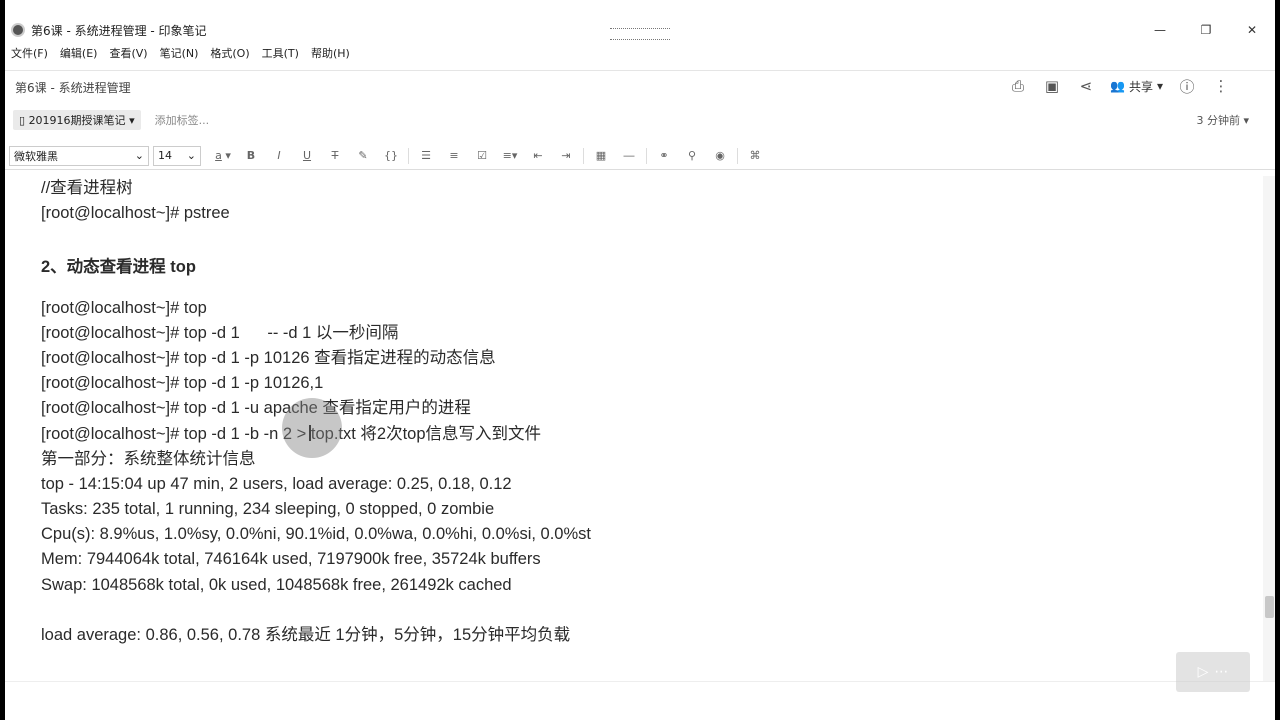  What do you see at coordinates (601, 156) in the screenshot?
I see `table-icon: ▦` at bounding box center [601, 156].